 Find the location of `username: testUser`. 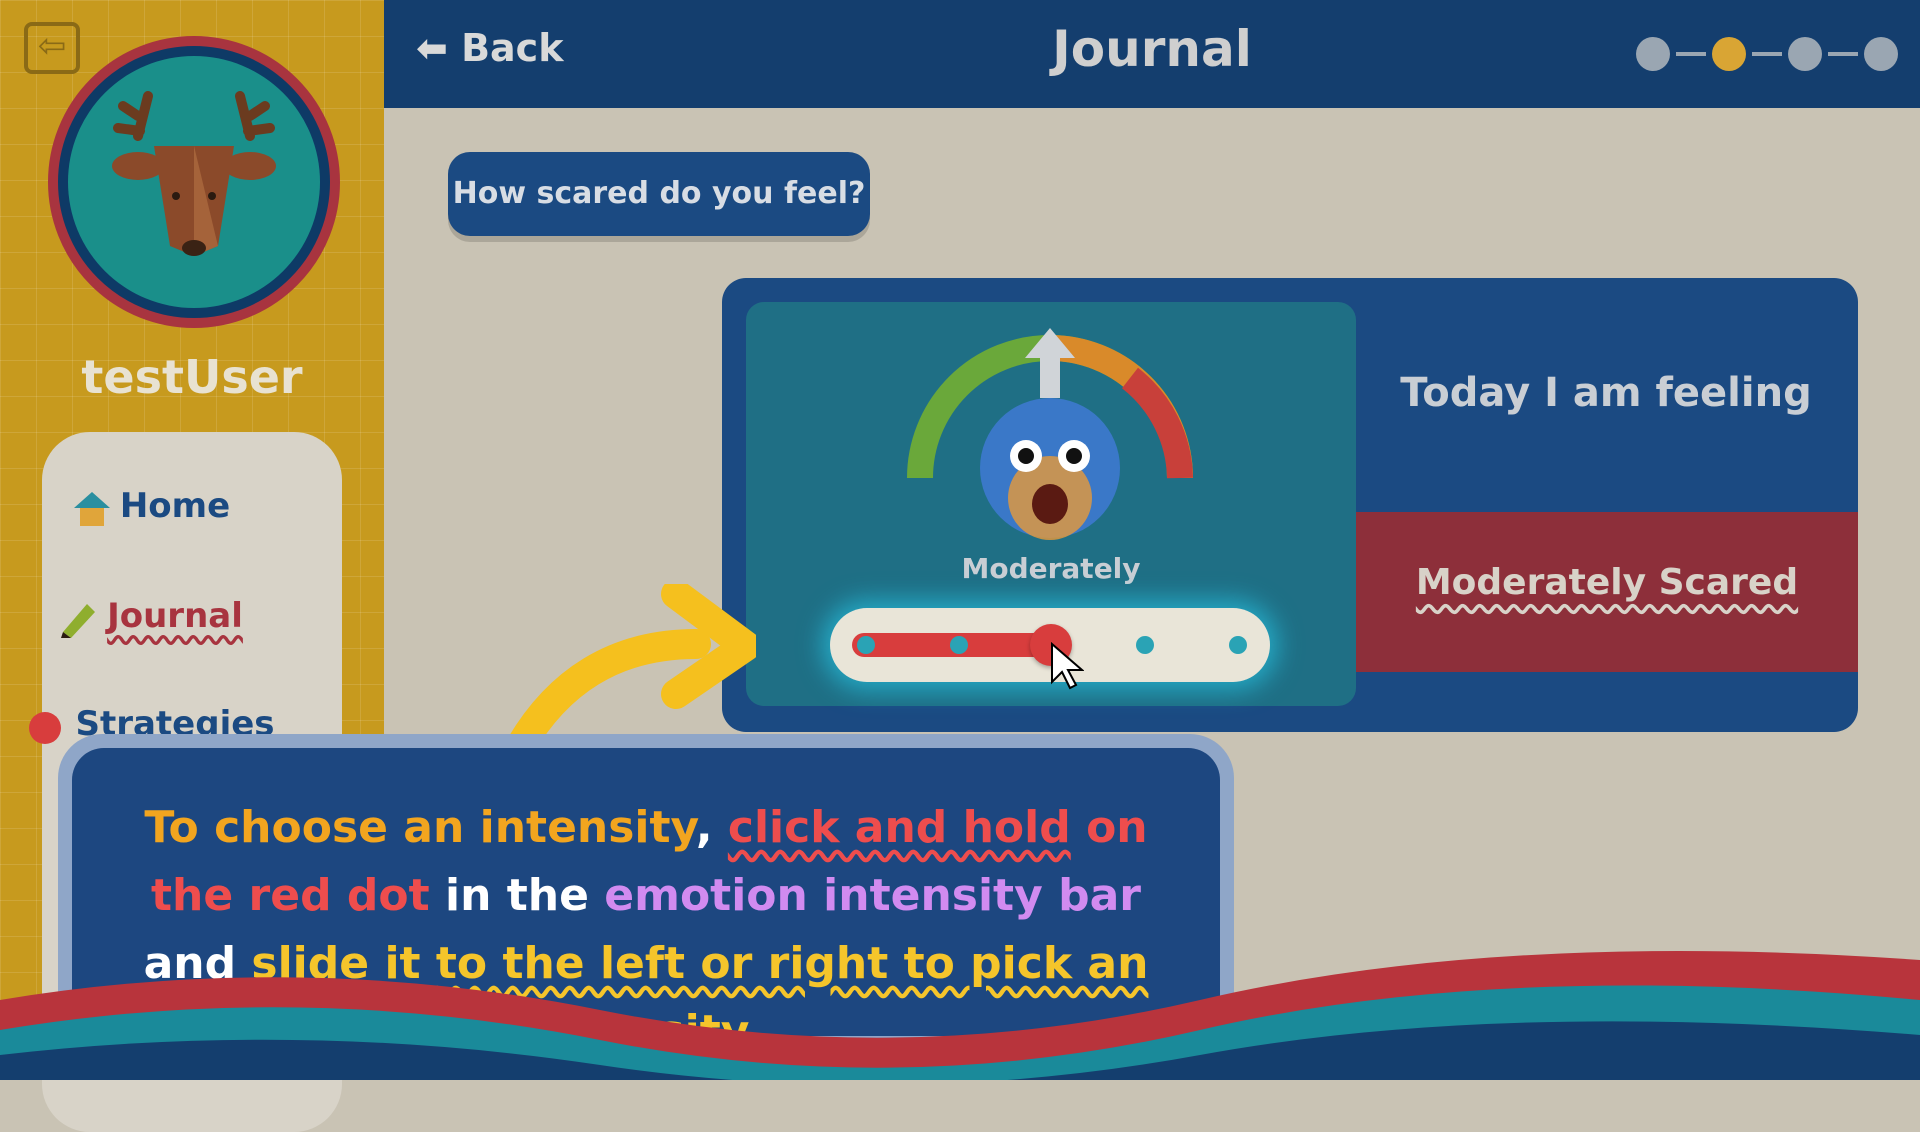

username: testUser is located at coordinates (192, 377).